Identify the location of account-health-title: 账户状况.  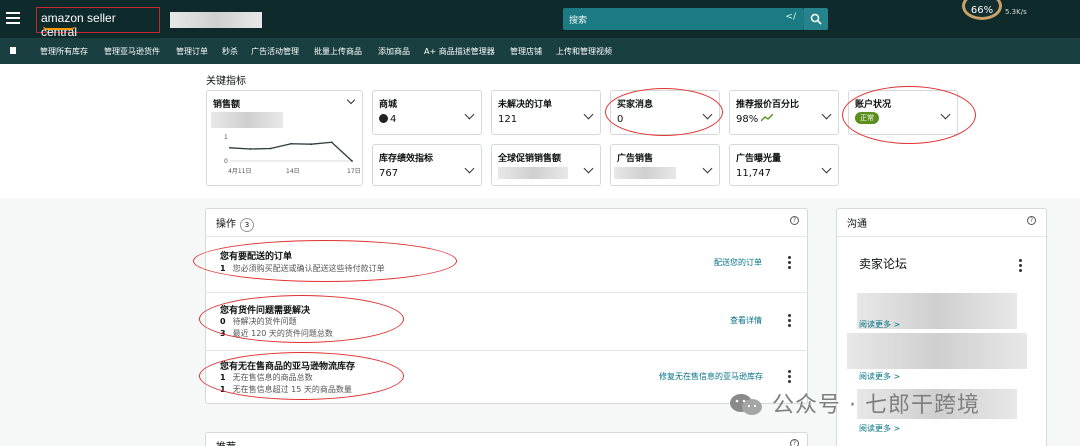
(873, 105).